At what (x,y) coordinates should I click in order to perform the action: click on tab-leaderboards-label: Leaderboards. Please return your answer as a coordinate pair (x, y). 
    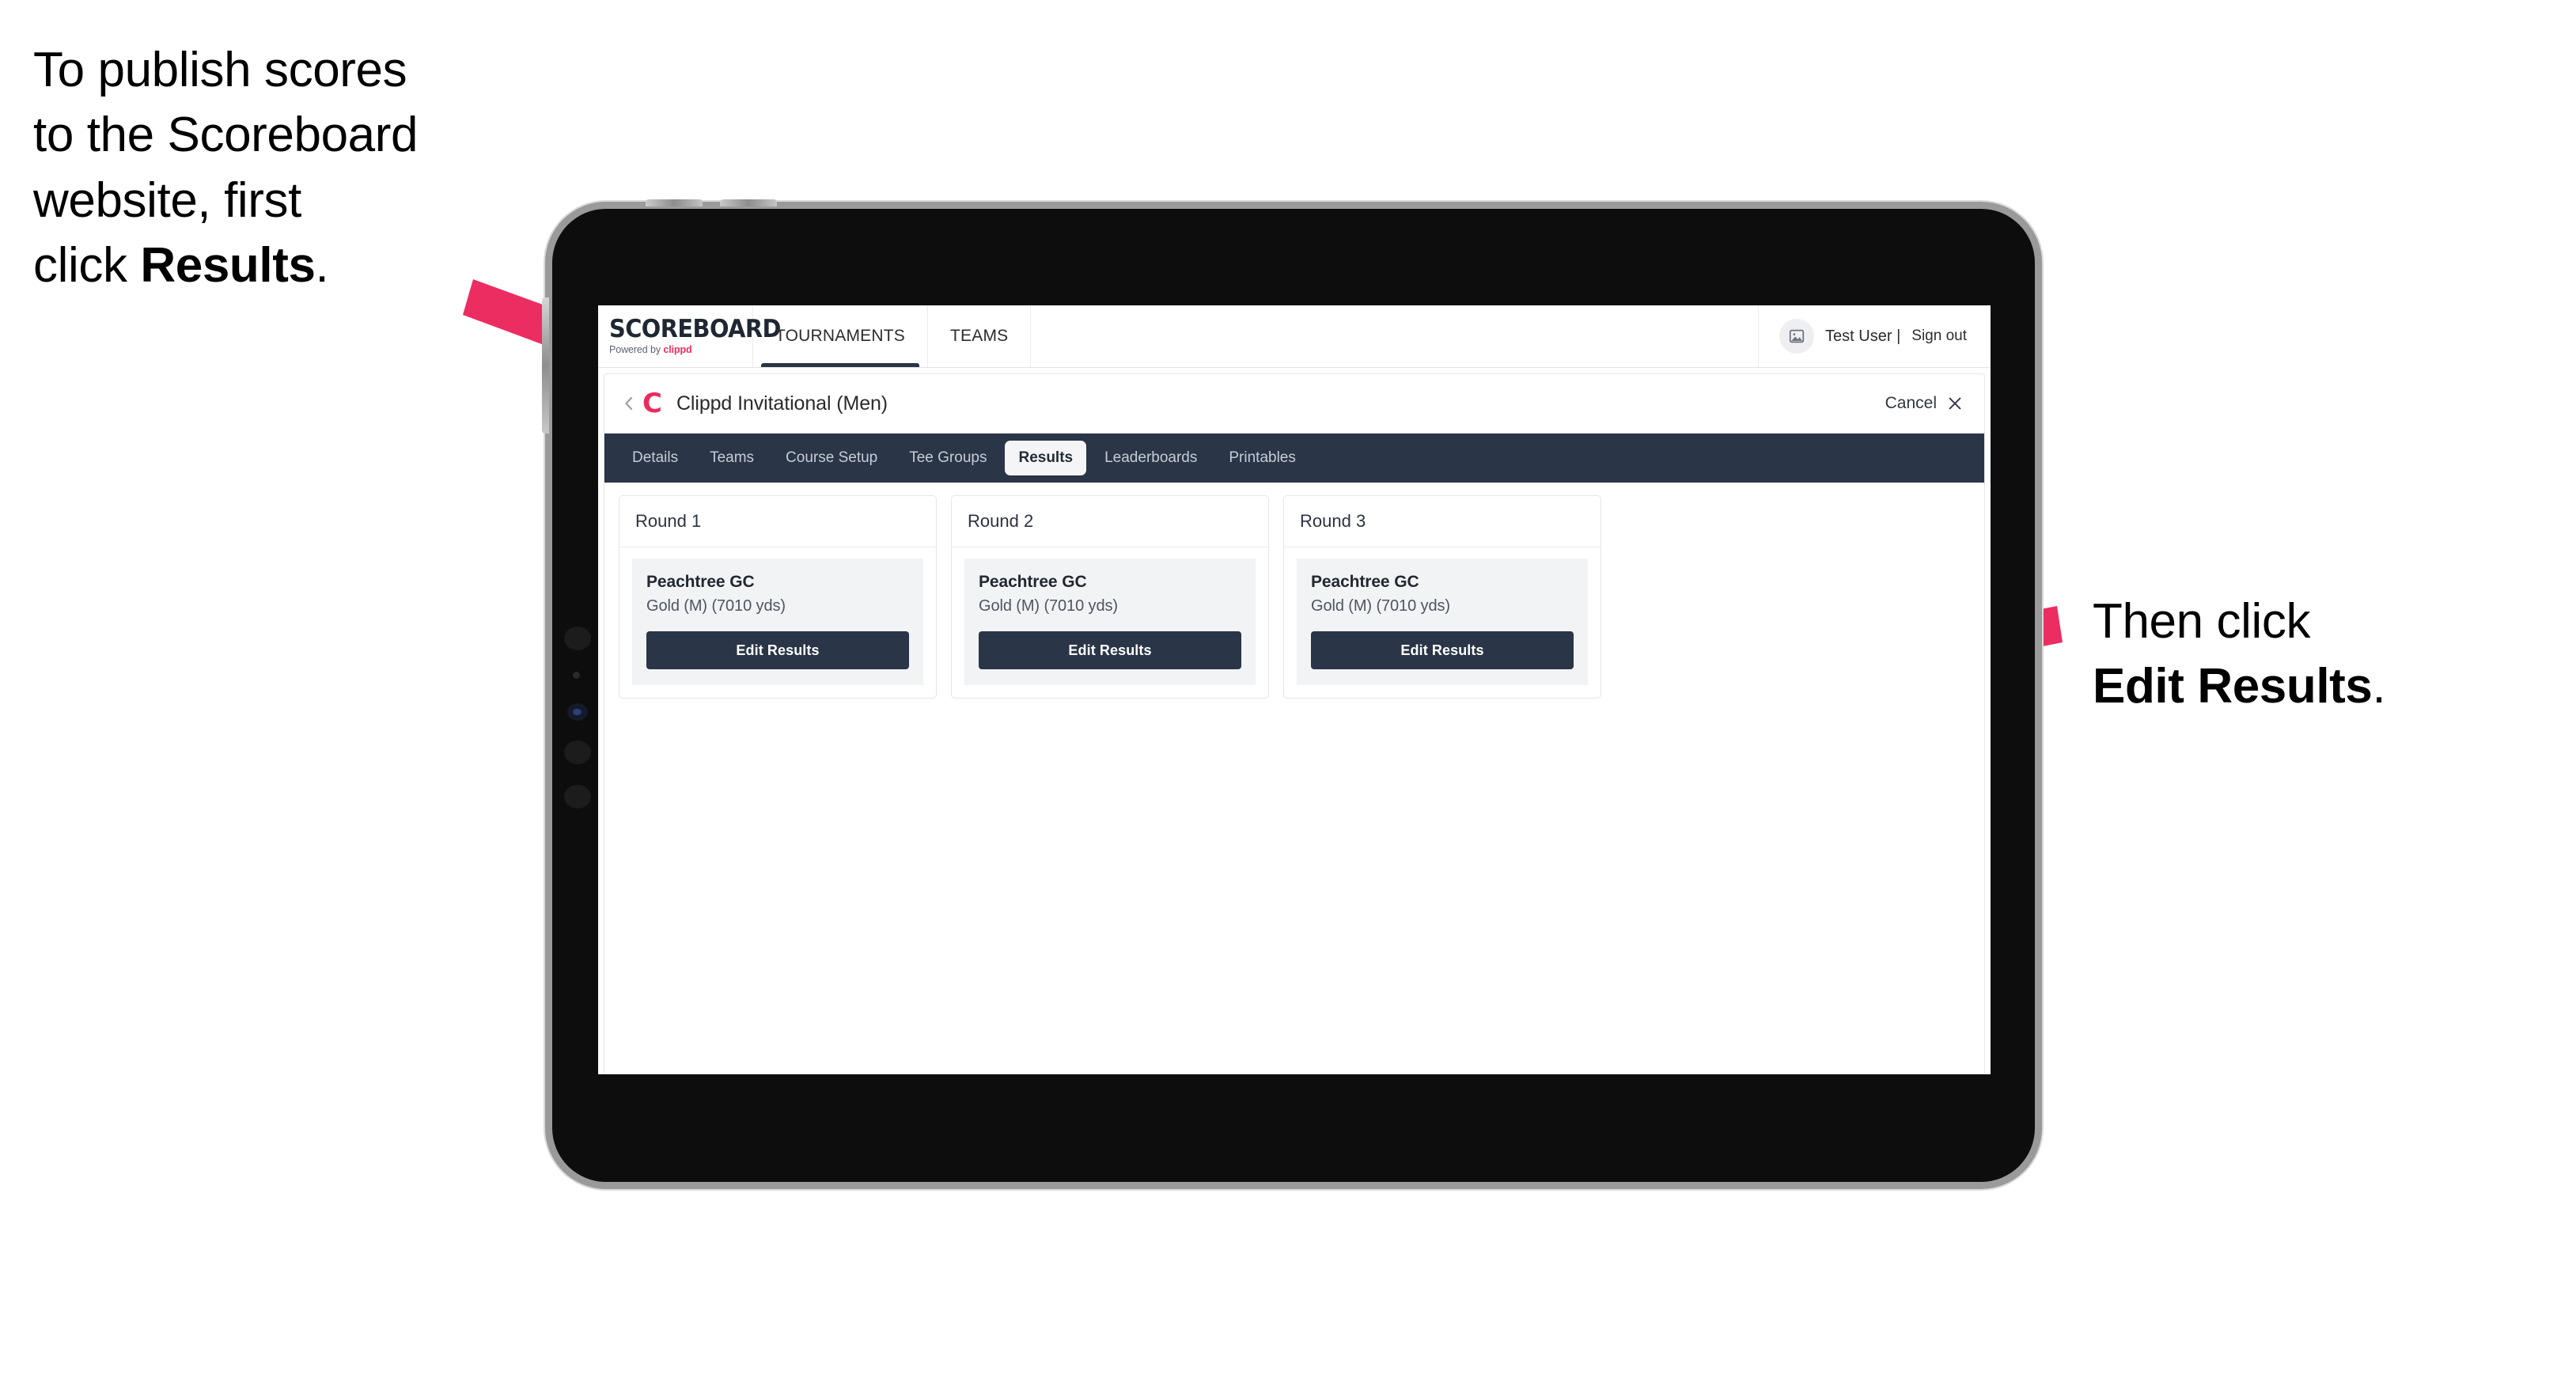
    Looking at the image, I should click on (1151, 458).